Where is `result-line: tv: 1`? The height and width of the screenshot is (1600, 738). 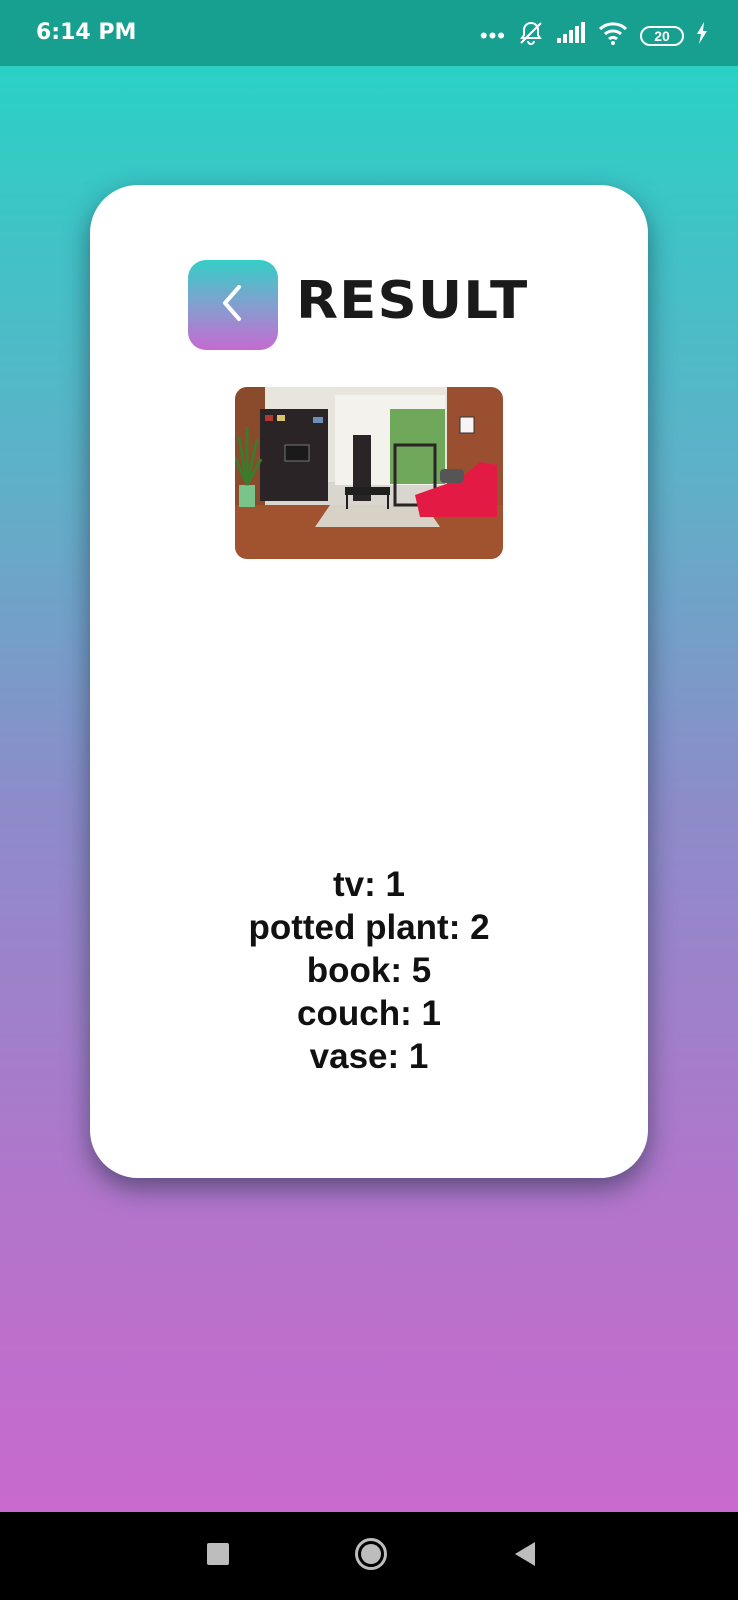
result-line: tv: 1 is located at coordinates (369, 884).